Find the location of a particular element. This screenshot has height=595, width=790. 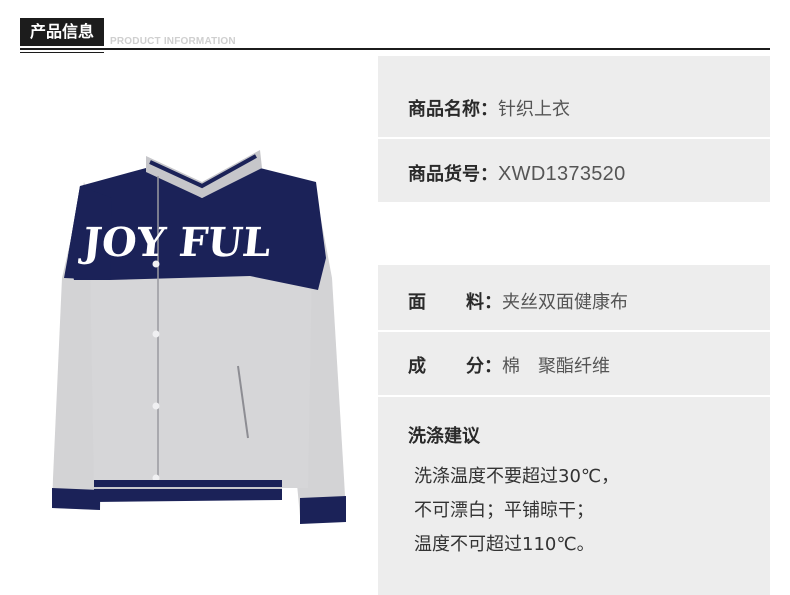

info-row-fabric: 面 料：夹丝双面健康布 is located at coordinates (518, 301).